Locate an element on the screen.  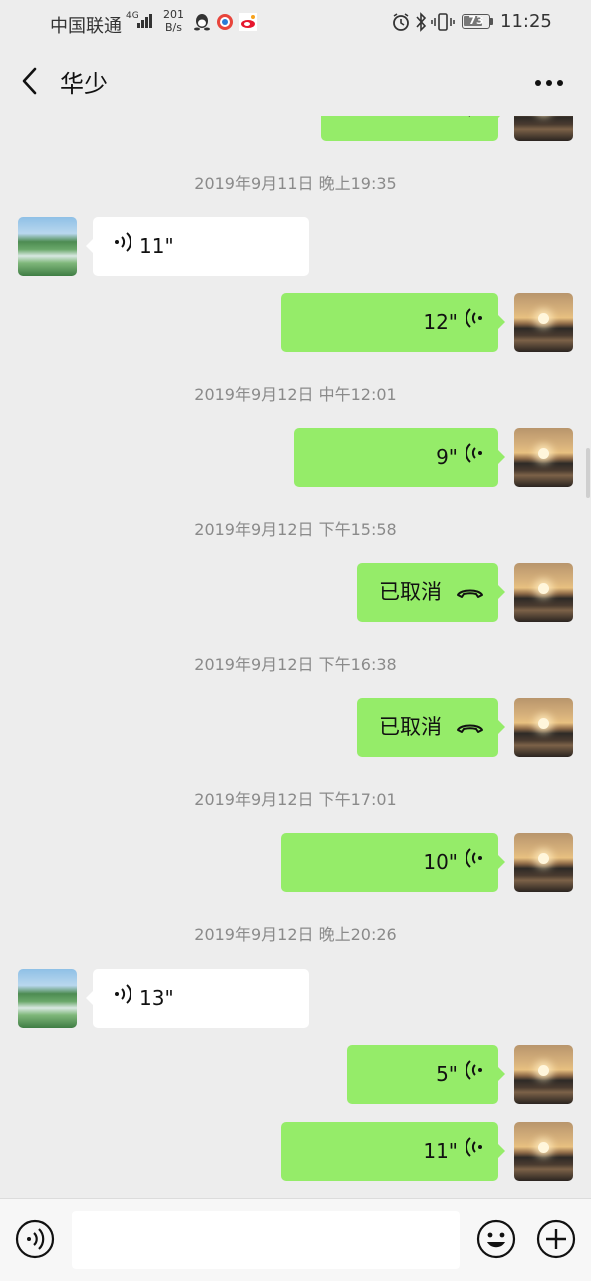
more-functions-button is located at coordinates (556, 1239).